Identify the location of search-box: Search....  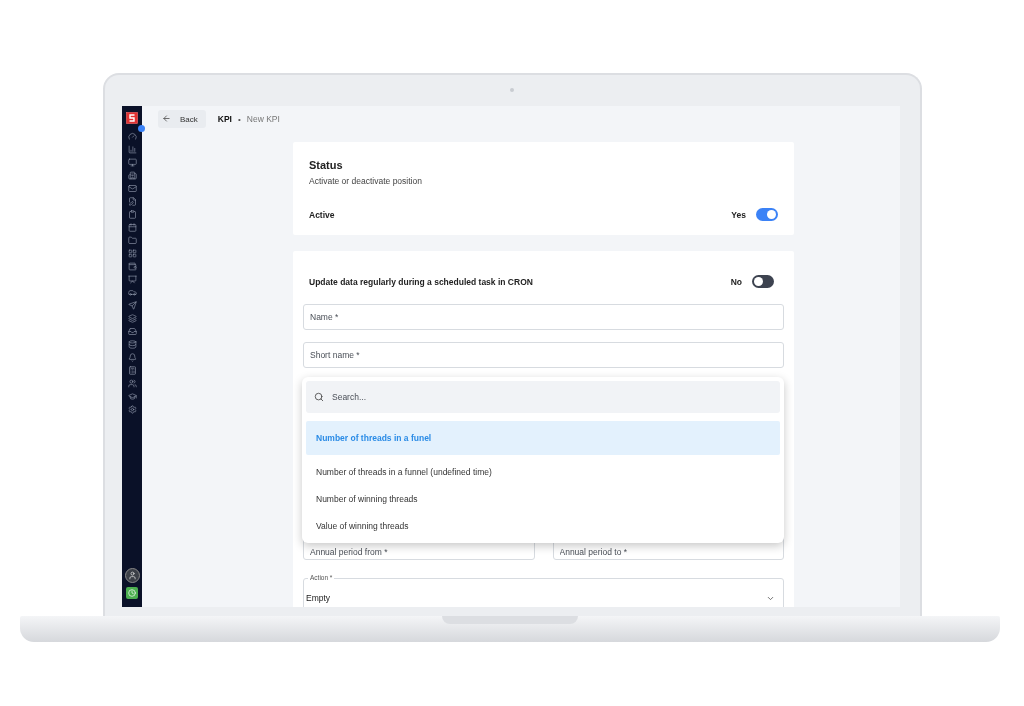
(543, 397).